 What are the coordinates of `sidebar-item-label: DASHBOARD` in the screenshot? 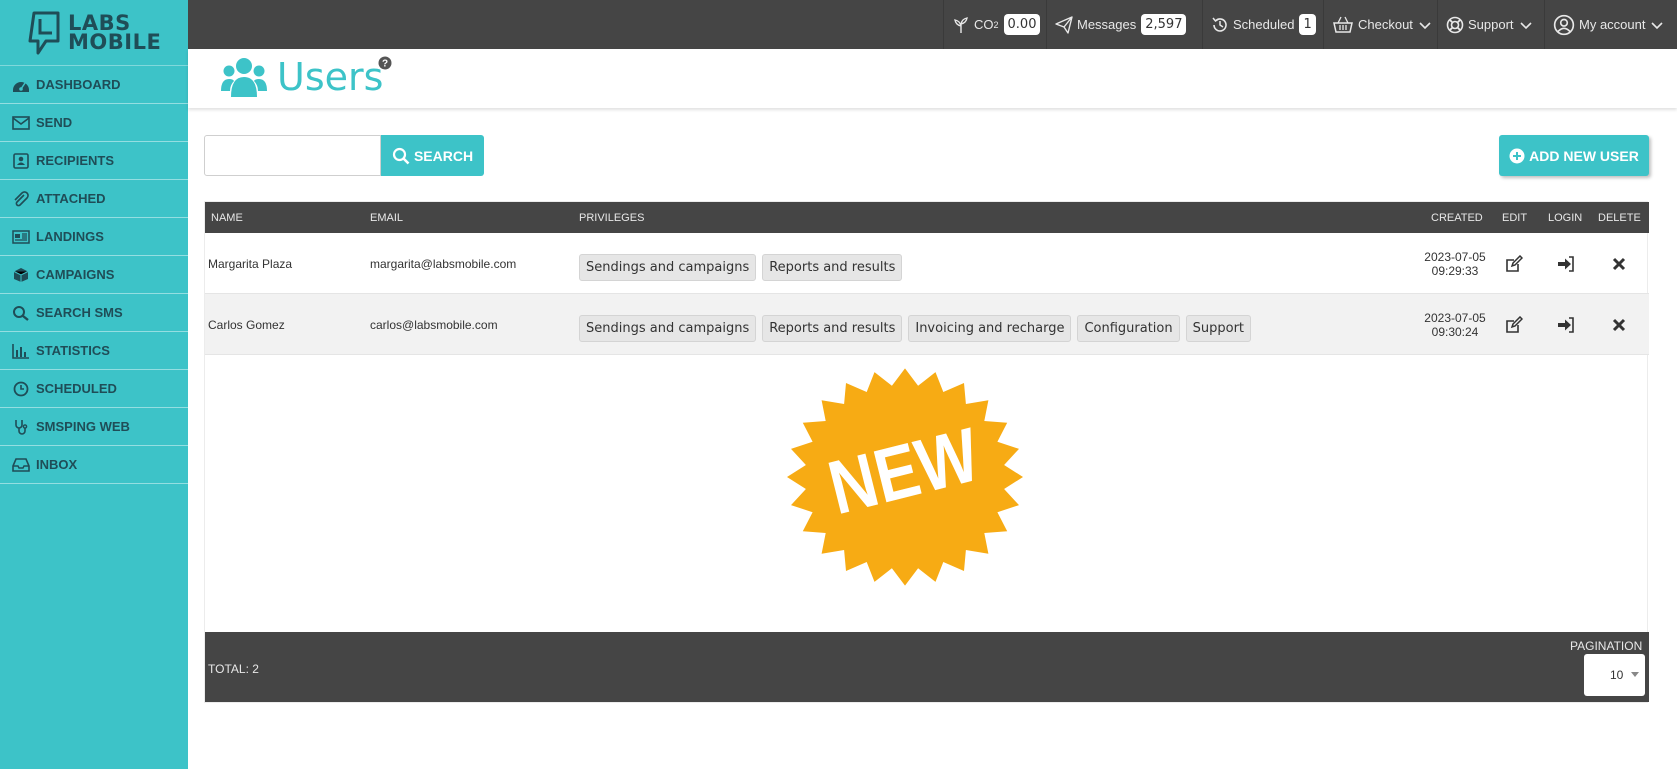 It's located at (78, 84).